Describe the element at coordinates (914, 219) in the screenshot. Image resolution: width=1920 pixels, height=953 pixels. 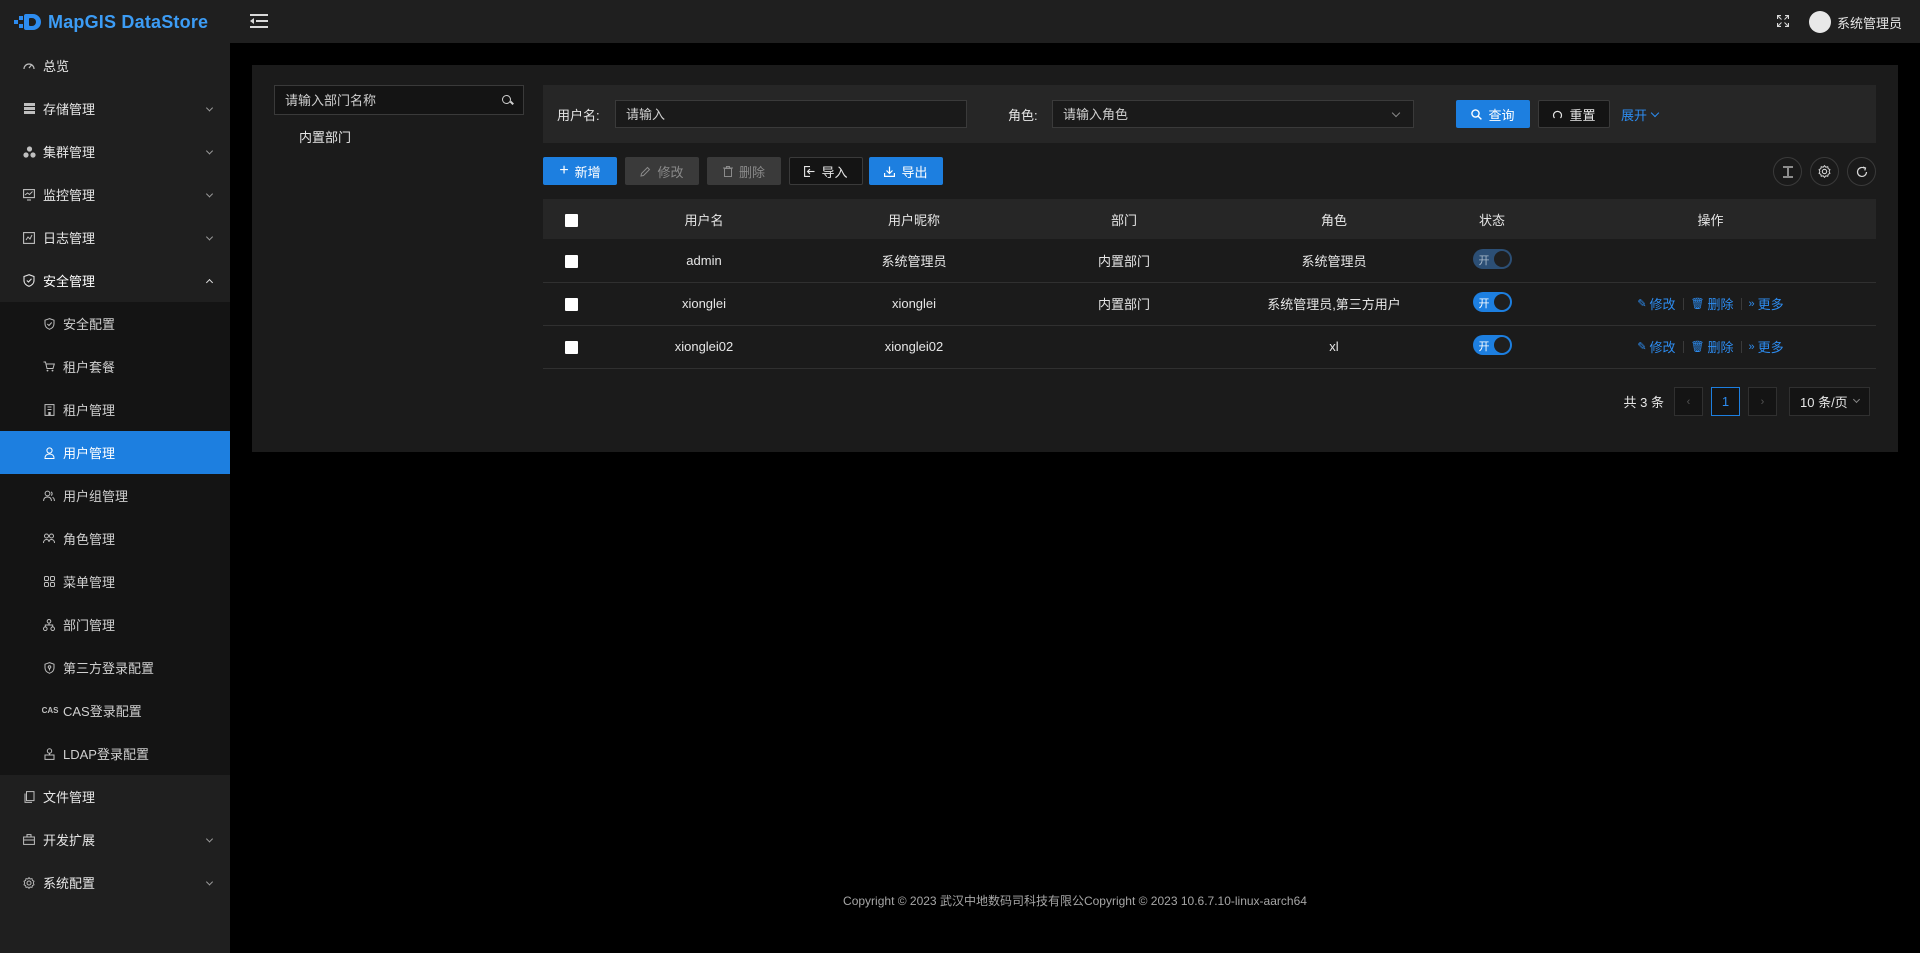
I see `column-header-nickname: 用户昵称` at that location.